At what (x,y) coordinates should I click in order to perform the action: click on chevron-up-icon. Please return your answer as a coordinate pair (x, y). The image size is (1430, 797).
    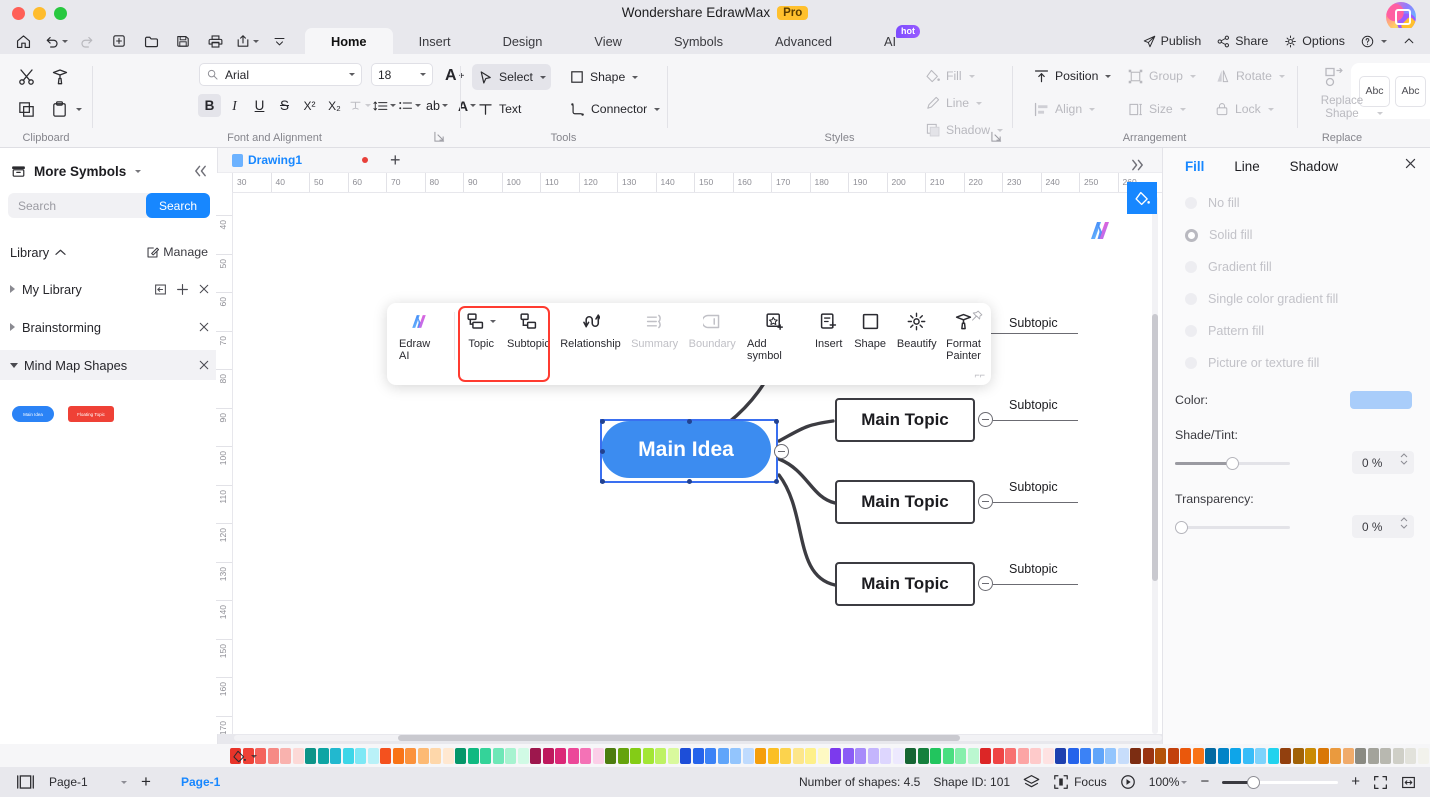
    Looking at the image, I should click on (60, 252).